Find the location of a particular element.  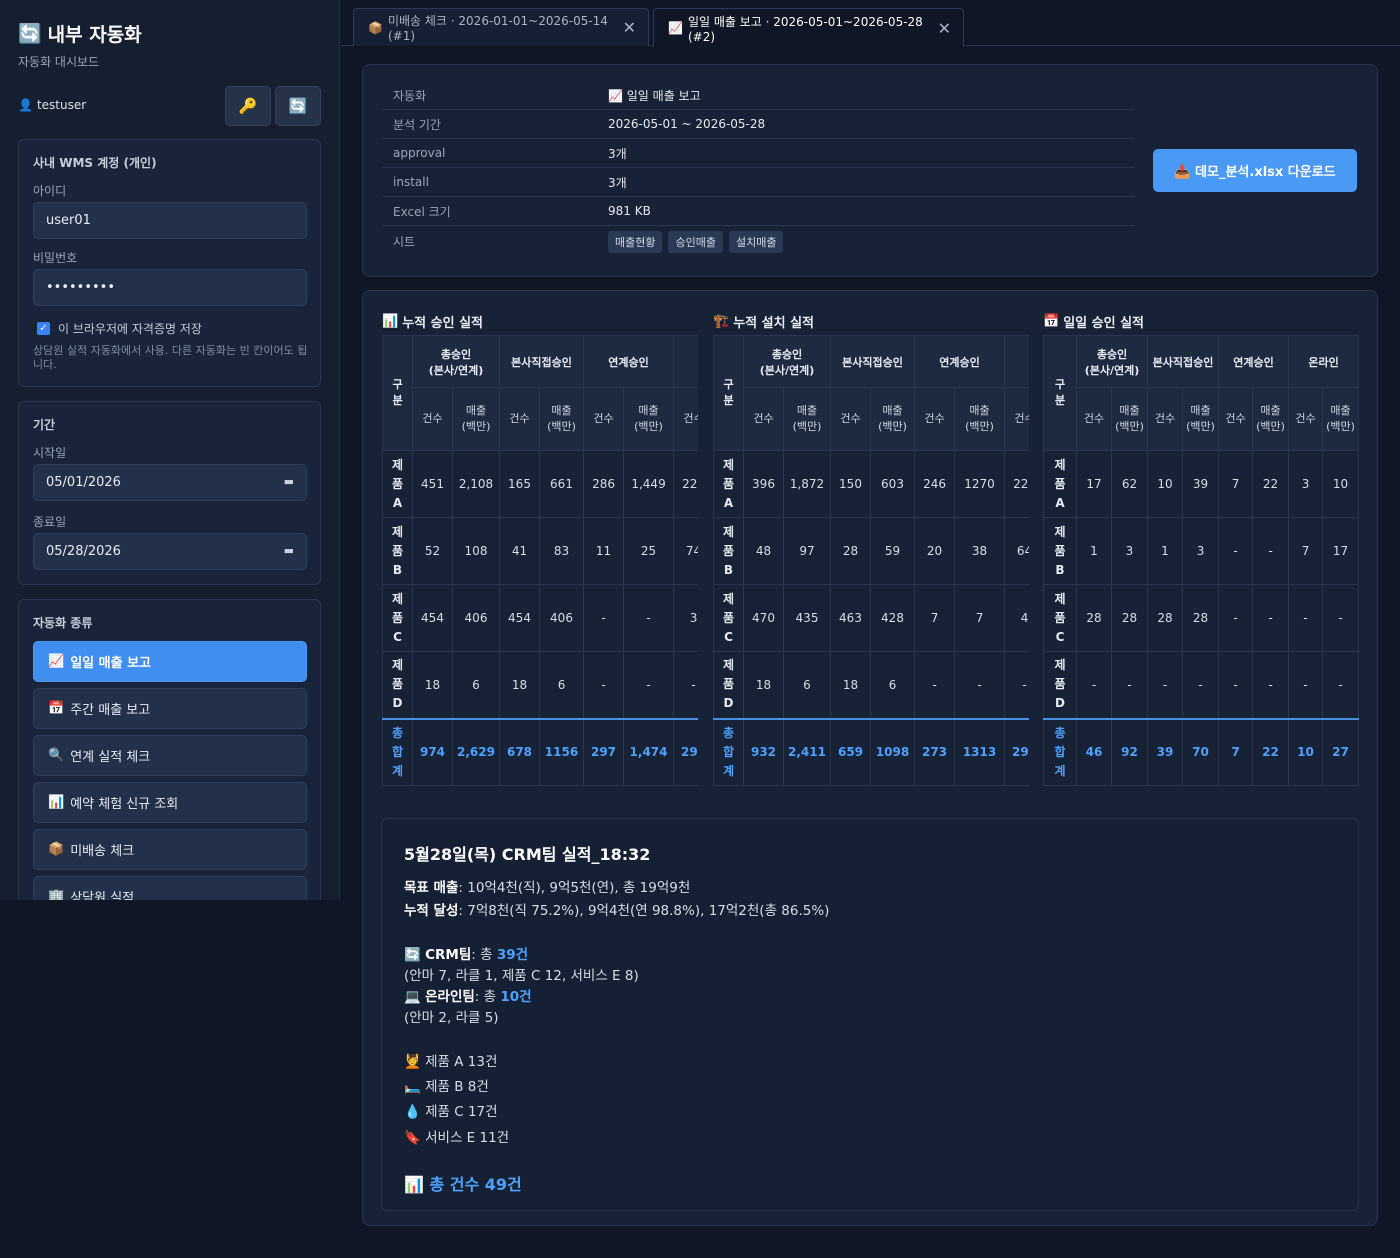

start-date-input: 05/01/2026 ▬ is located at coordinates (170, 482).